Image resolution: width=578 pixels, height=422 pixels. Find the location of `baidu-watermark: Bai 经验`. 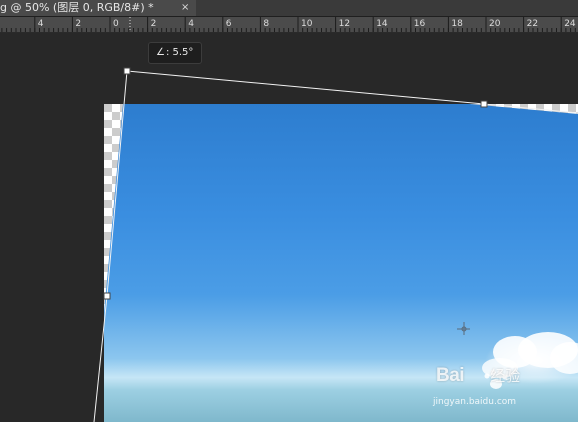

baidu-watermark: Bai 经验 is located at coordinates (478, 376).